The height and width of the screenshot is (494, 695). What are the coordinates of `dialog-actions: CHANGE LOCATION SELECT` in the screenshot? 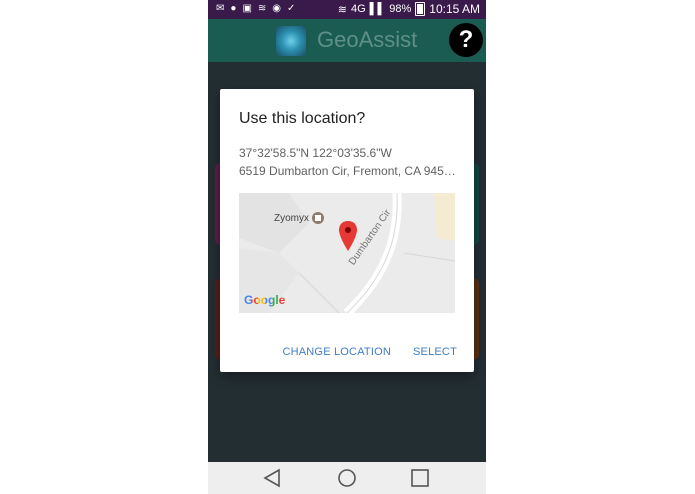 It's located at (369, 352).